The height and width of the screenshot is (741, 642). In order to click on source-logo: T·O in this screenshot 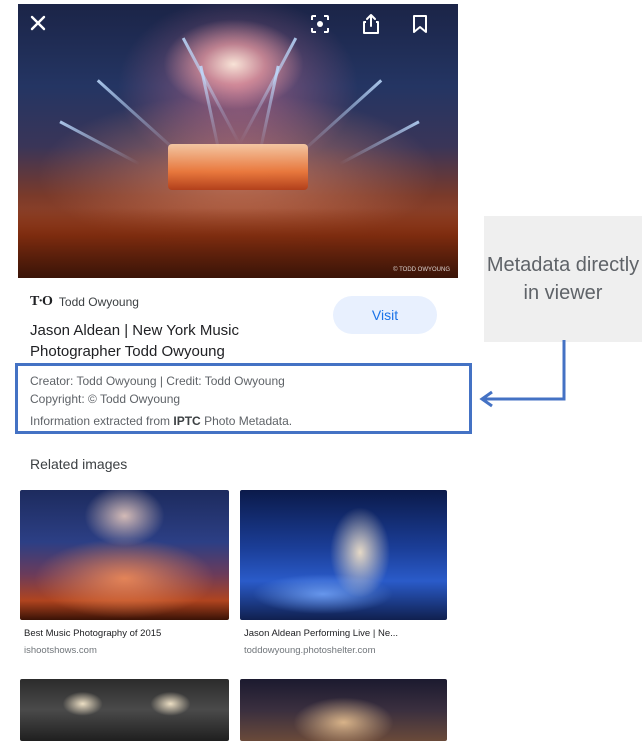, I will do `click(41, 301)`.